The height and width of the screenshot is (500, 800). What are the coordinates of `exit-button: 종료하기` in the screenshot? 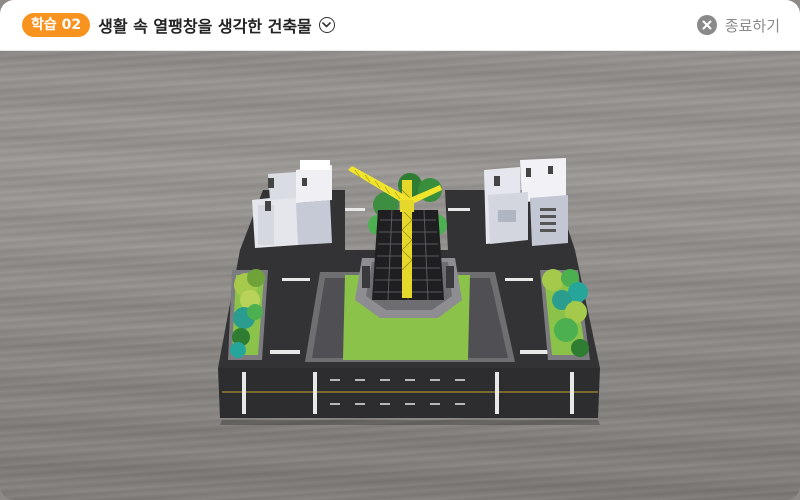 It's located at (738, 25).